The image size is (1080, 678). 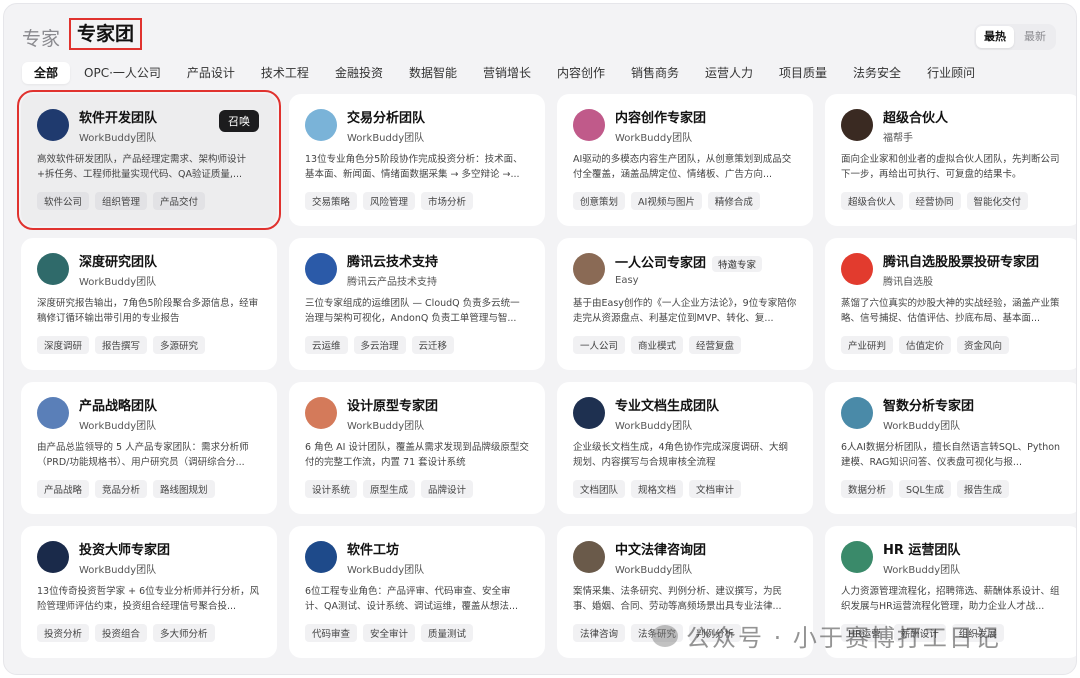 I want to click on card-header: 内容创作专家团 WorkBuddy团队, so click(x=685, y=125).